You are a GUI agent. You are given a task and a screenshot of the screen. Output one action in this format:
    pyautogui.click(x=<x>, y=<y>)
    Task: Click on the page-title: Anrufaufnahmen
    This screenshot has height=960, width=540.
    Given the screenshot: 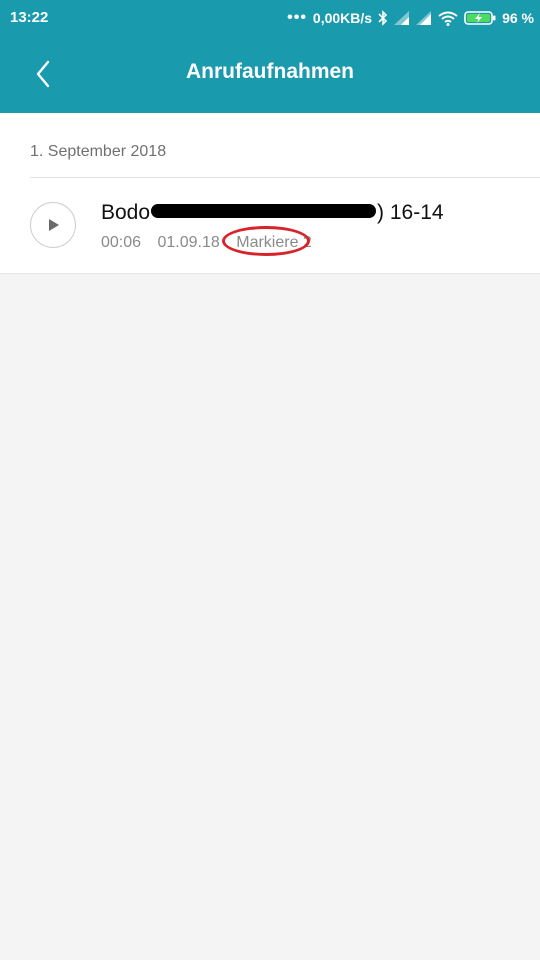 What is the action you would take?
    pyautogui.click(x=270, y=71)
    